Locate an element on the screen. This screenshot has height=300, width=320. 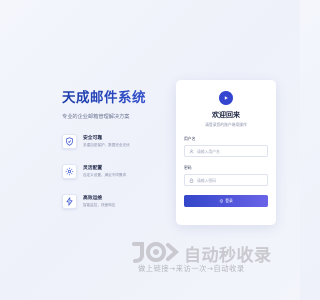
feature-item-config: 灵活配置 自定义设置，满足不同需求 is located at coordinates (117, 171).